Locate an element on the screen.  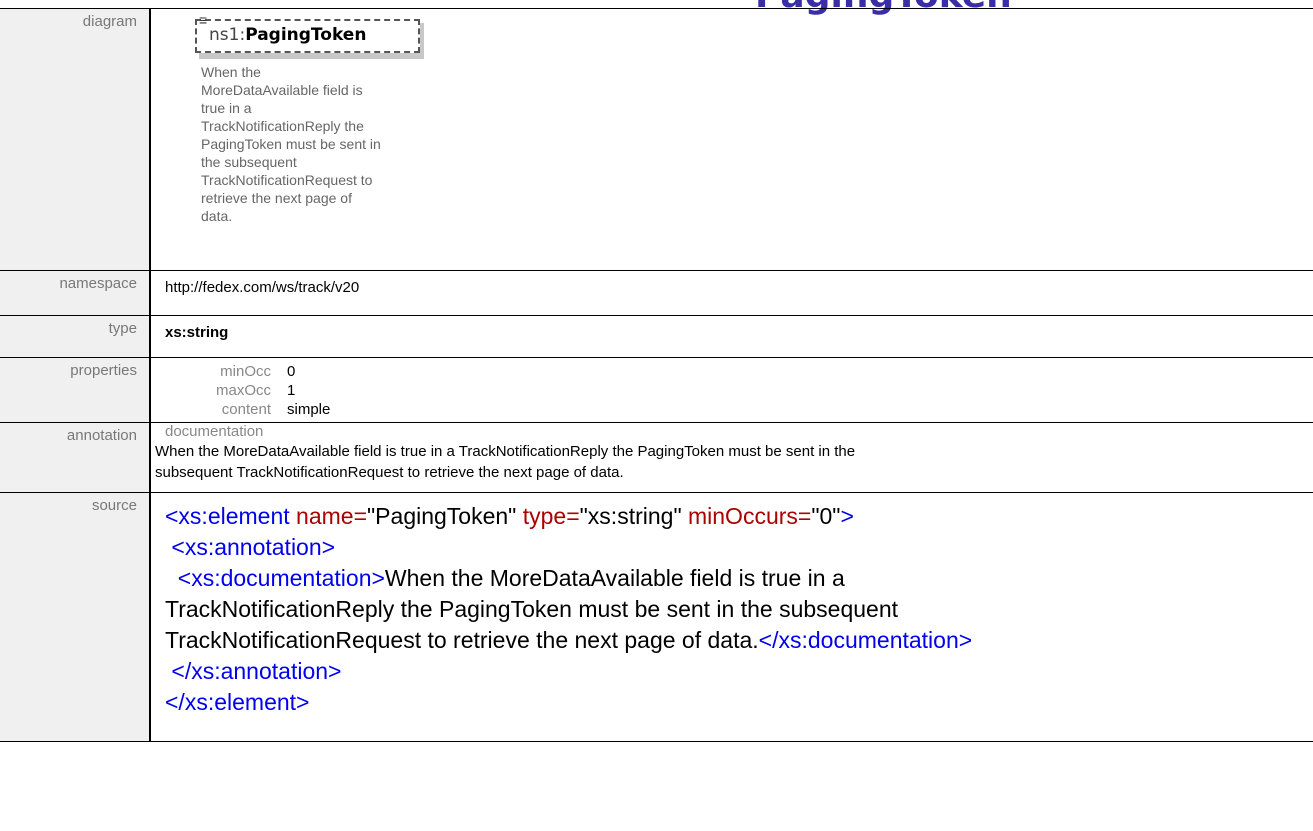
namespace-value: http://fedex.com/ws/track/v20 is located at coordinates (731, 293).